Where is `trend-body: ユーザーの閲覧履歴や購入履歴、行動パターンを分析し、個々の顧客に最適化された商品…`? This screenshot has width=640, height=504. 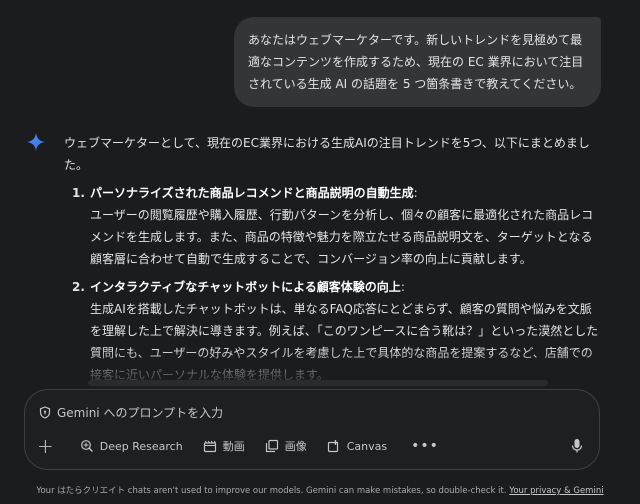
trend-body: ユーザーの閲覧履歴や購入履歴、行動パターンを分析し、個々の顧客に最適化された商品… is located at coordinates (342, 237).